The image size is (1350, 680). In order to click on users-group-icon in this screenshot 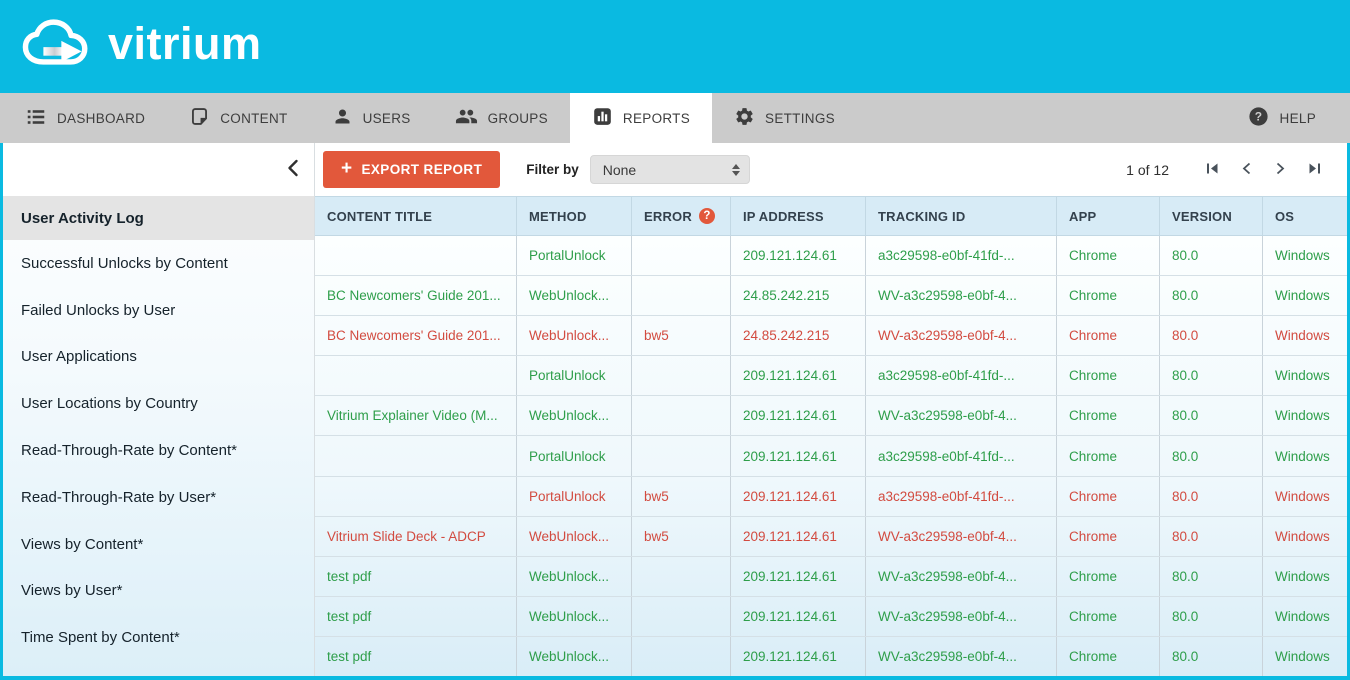, I will do `click(466, 118)`.